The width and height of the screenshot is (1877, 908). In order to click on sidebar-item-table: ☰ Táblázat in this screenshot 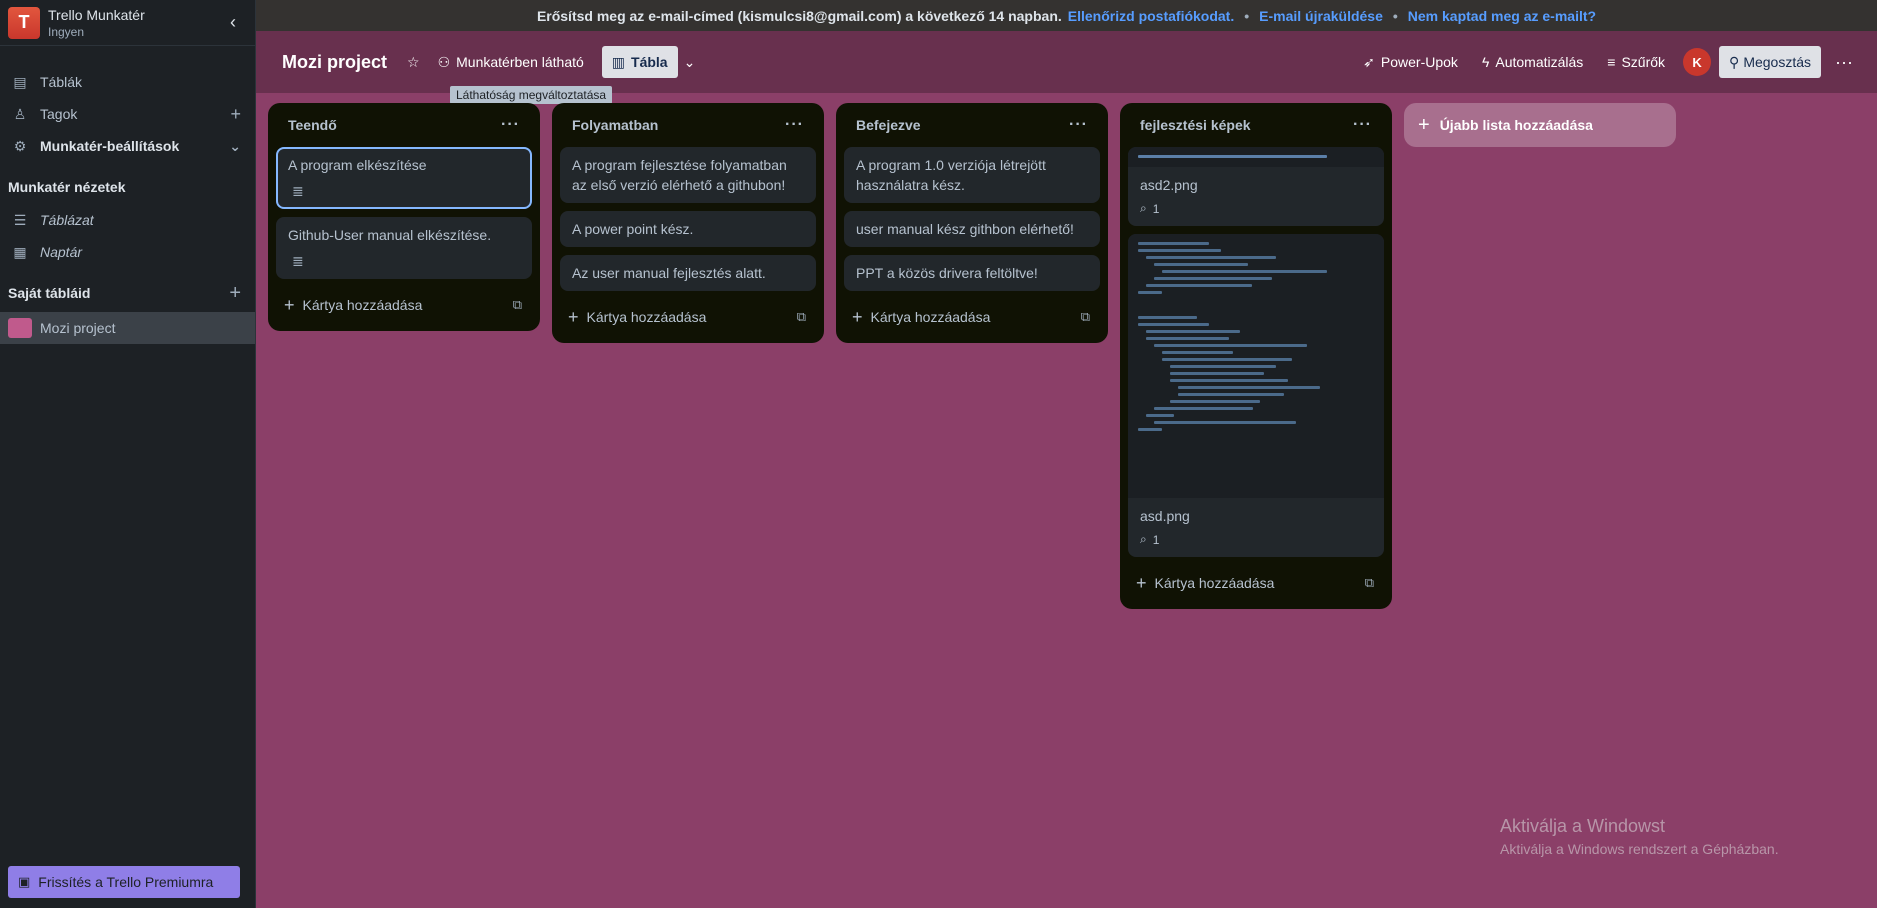, I will do `click(127, 220)`.